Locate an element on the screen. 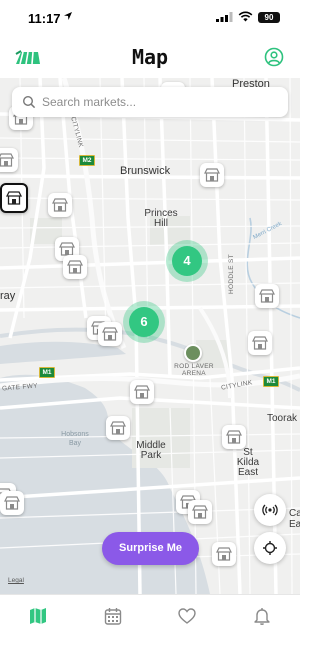 The image size is (320, 650). water-label: Hobsons Bay is located at coordinates (75, 439).